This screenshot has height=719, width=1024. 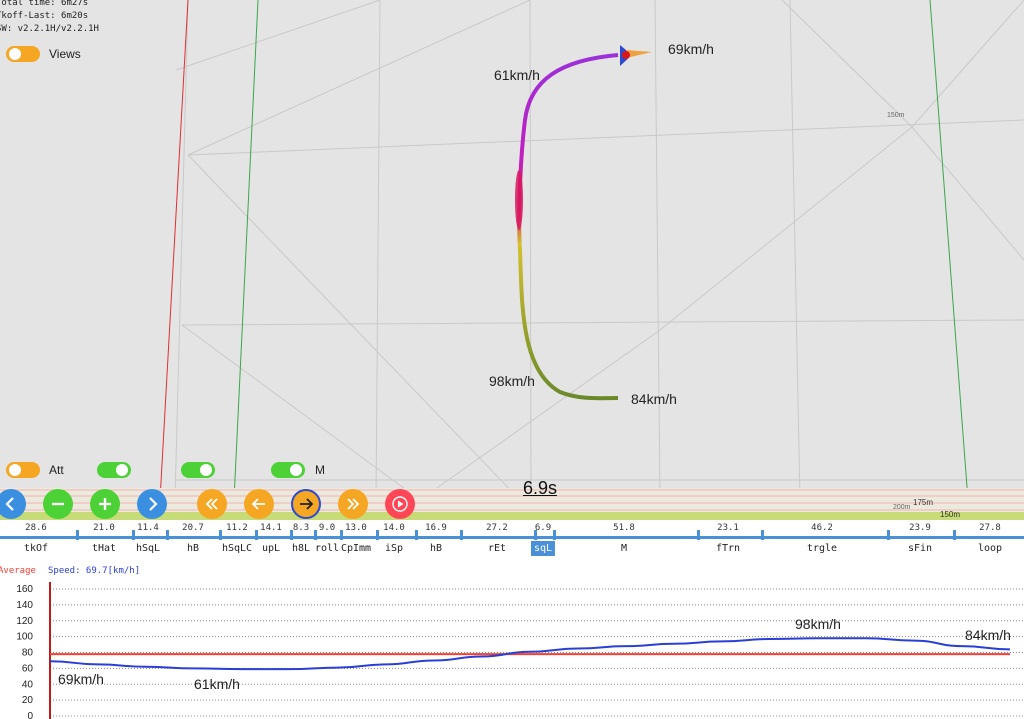 What do you see at coordinates (65, 54) in the screenshot?
I see `views-toggle-label: Views` at bounding box center [65, 54].